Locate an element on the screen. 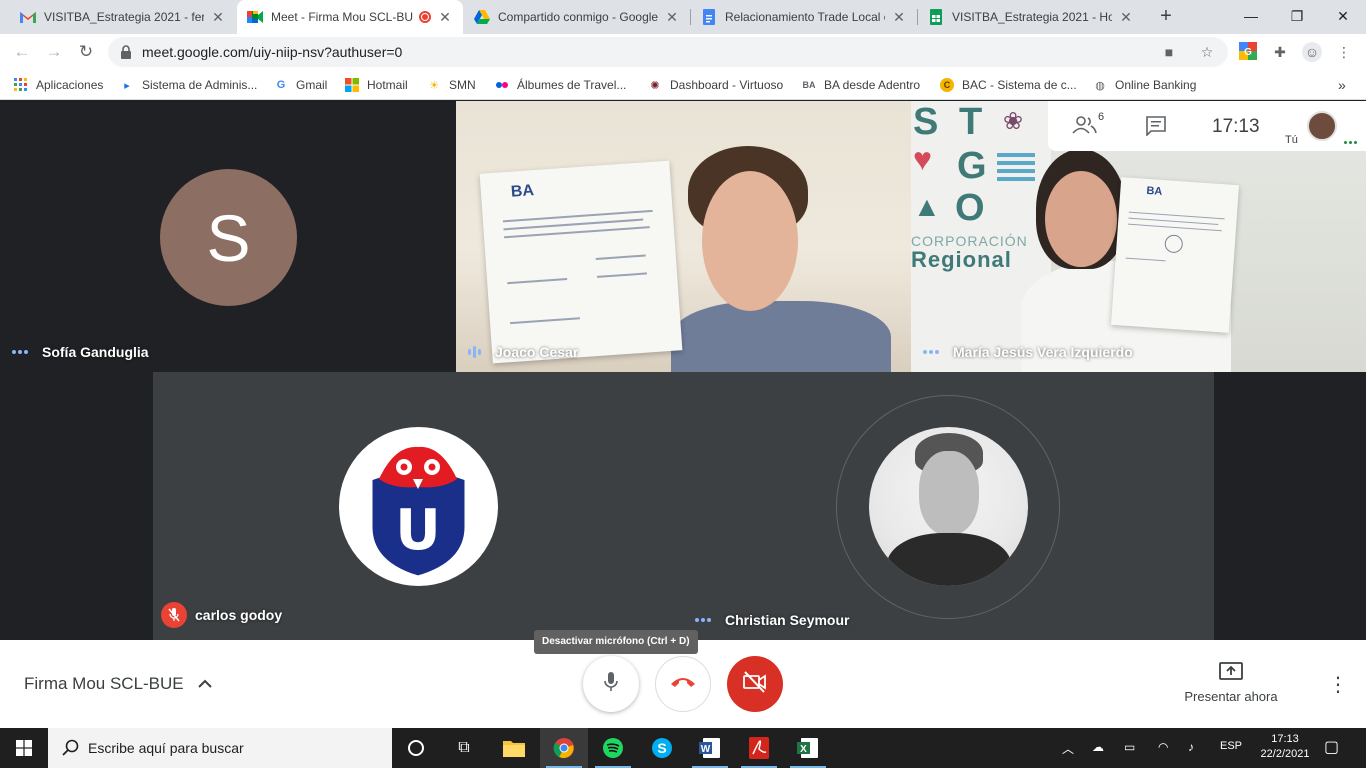 The height and width of the screenshot is (768, 1366). spotify-taskbar-button is located at coordinates (613, 748).